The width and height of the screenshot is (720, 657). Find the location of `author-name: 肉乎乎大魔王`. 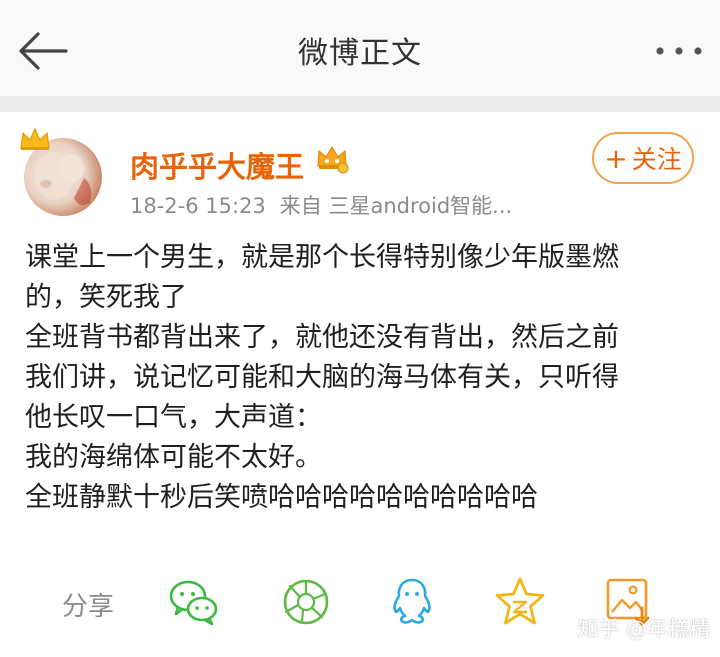

author-name: 肉乎乎大魔王 is located at coordinates (217, 165).